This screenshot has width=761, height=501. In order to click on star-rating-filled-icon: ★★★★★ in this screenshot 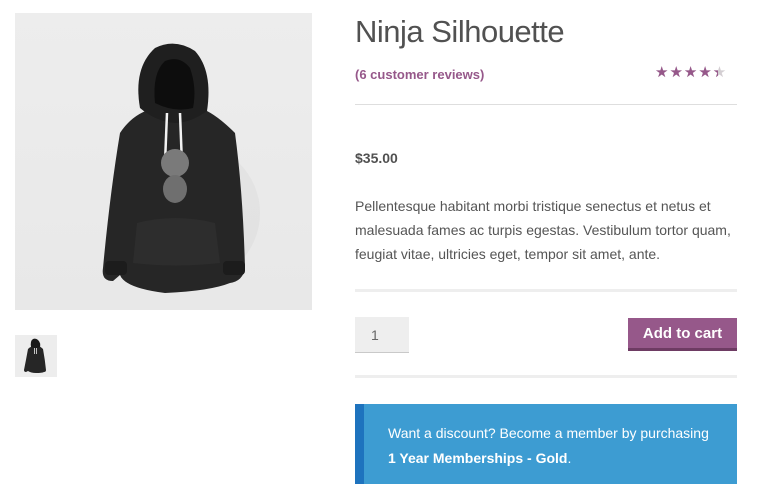, I will do `click(686, 73)`.